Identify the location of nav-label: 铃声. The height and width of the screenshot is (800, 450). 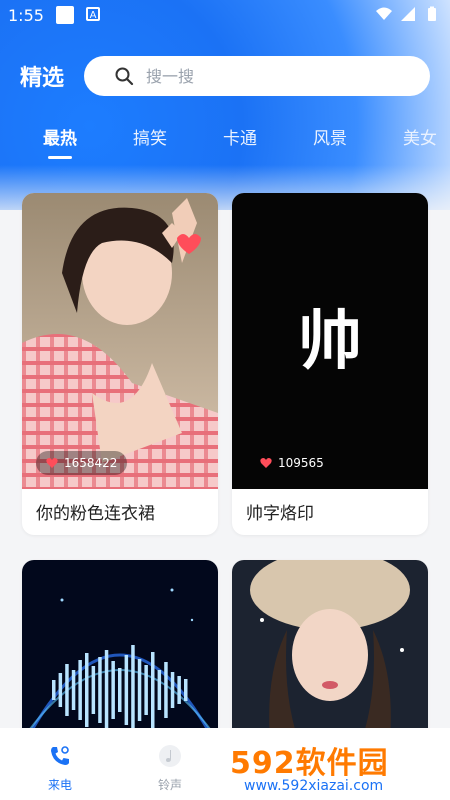
(169, 785).